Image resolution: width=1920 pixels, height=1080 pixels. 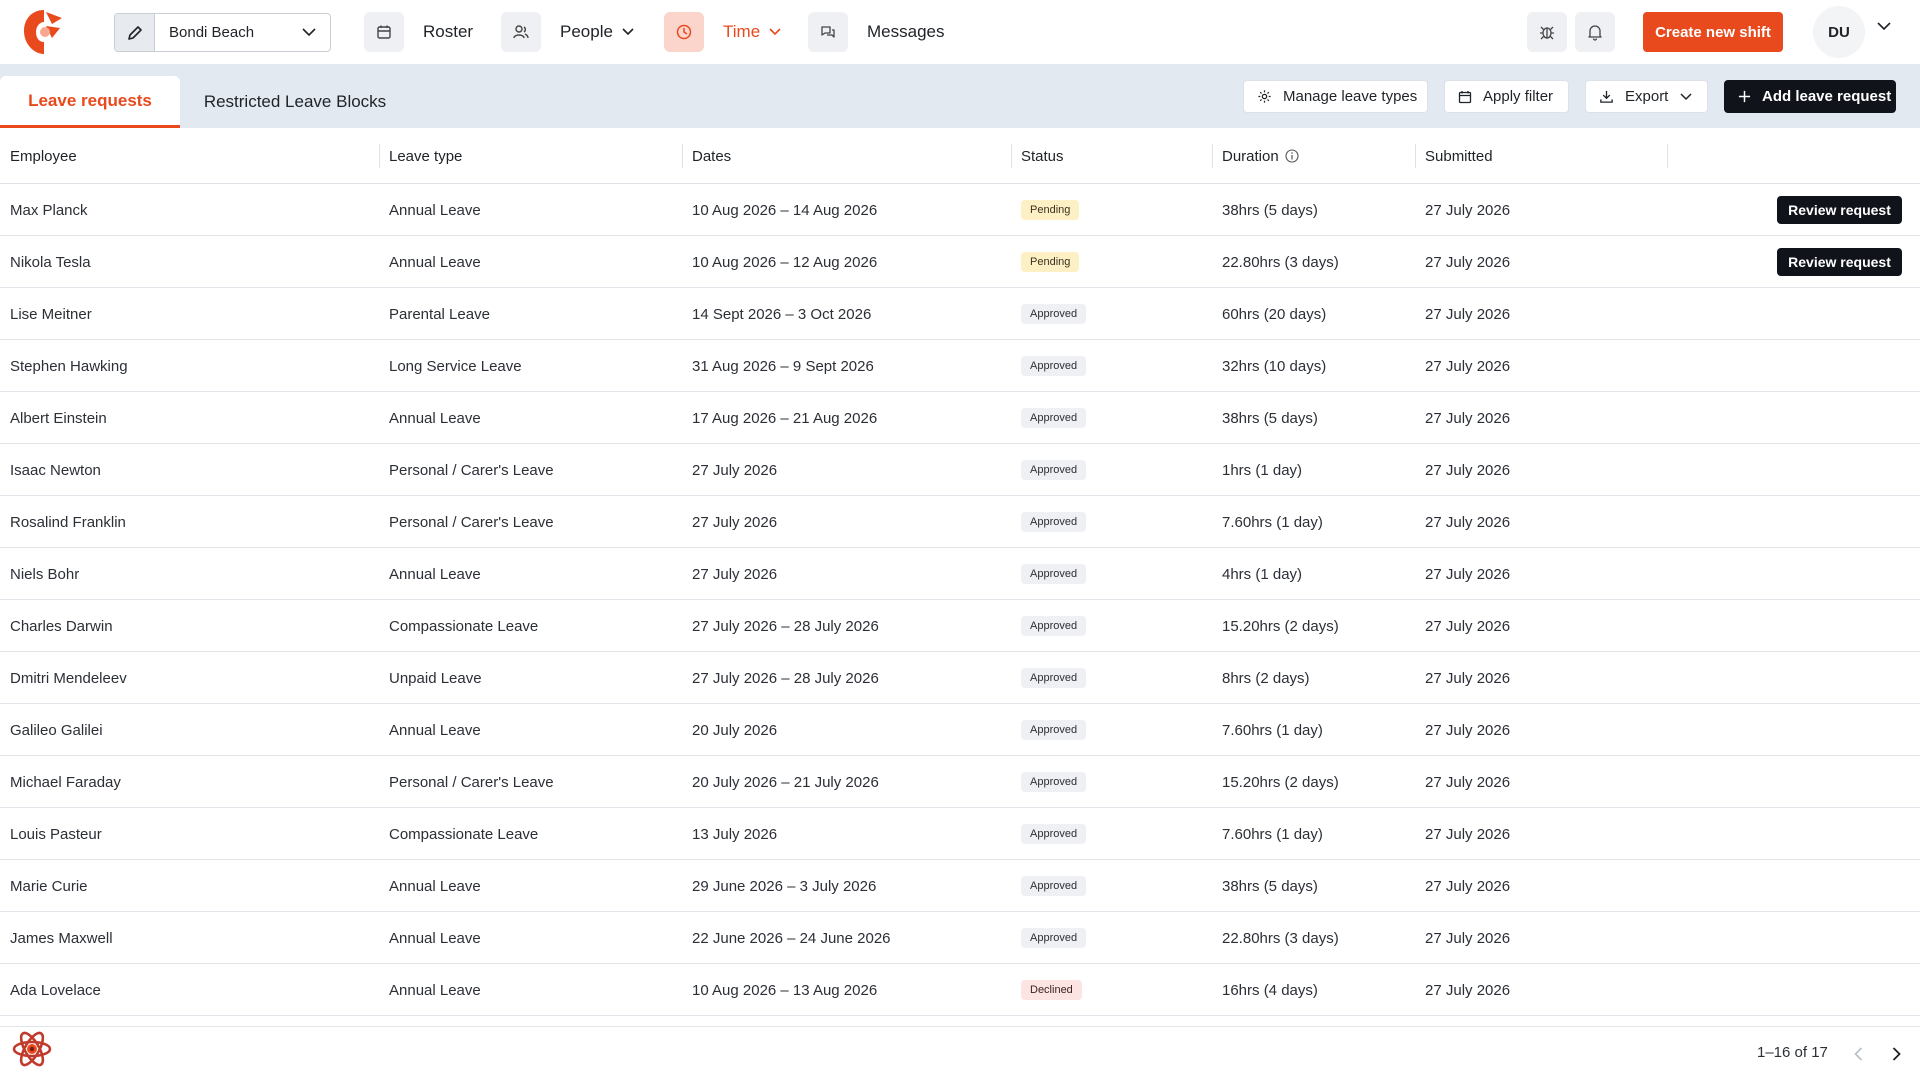 What do you see at coordinates (1335, 96) in the screenshot?
I see `manage-leave-types-button: Manage leave types` at bounding box center [1335, 96].